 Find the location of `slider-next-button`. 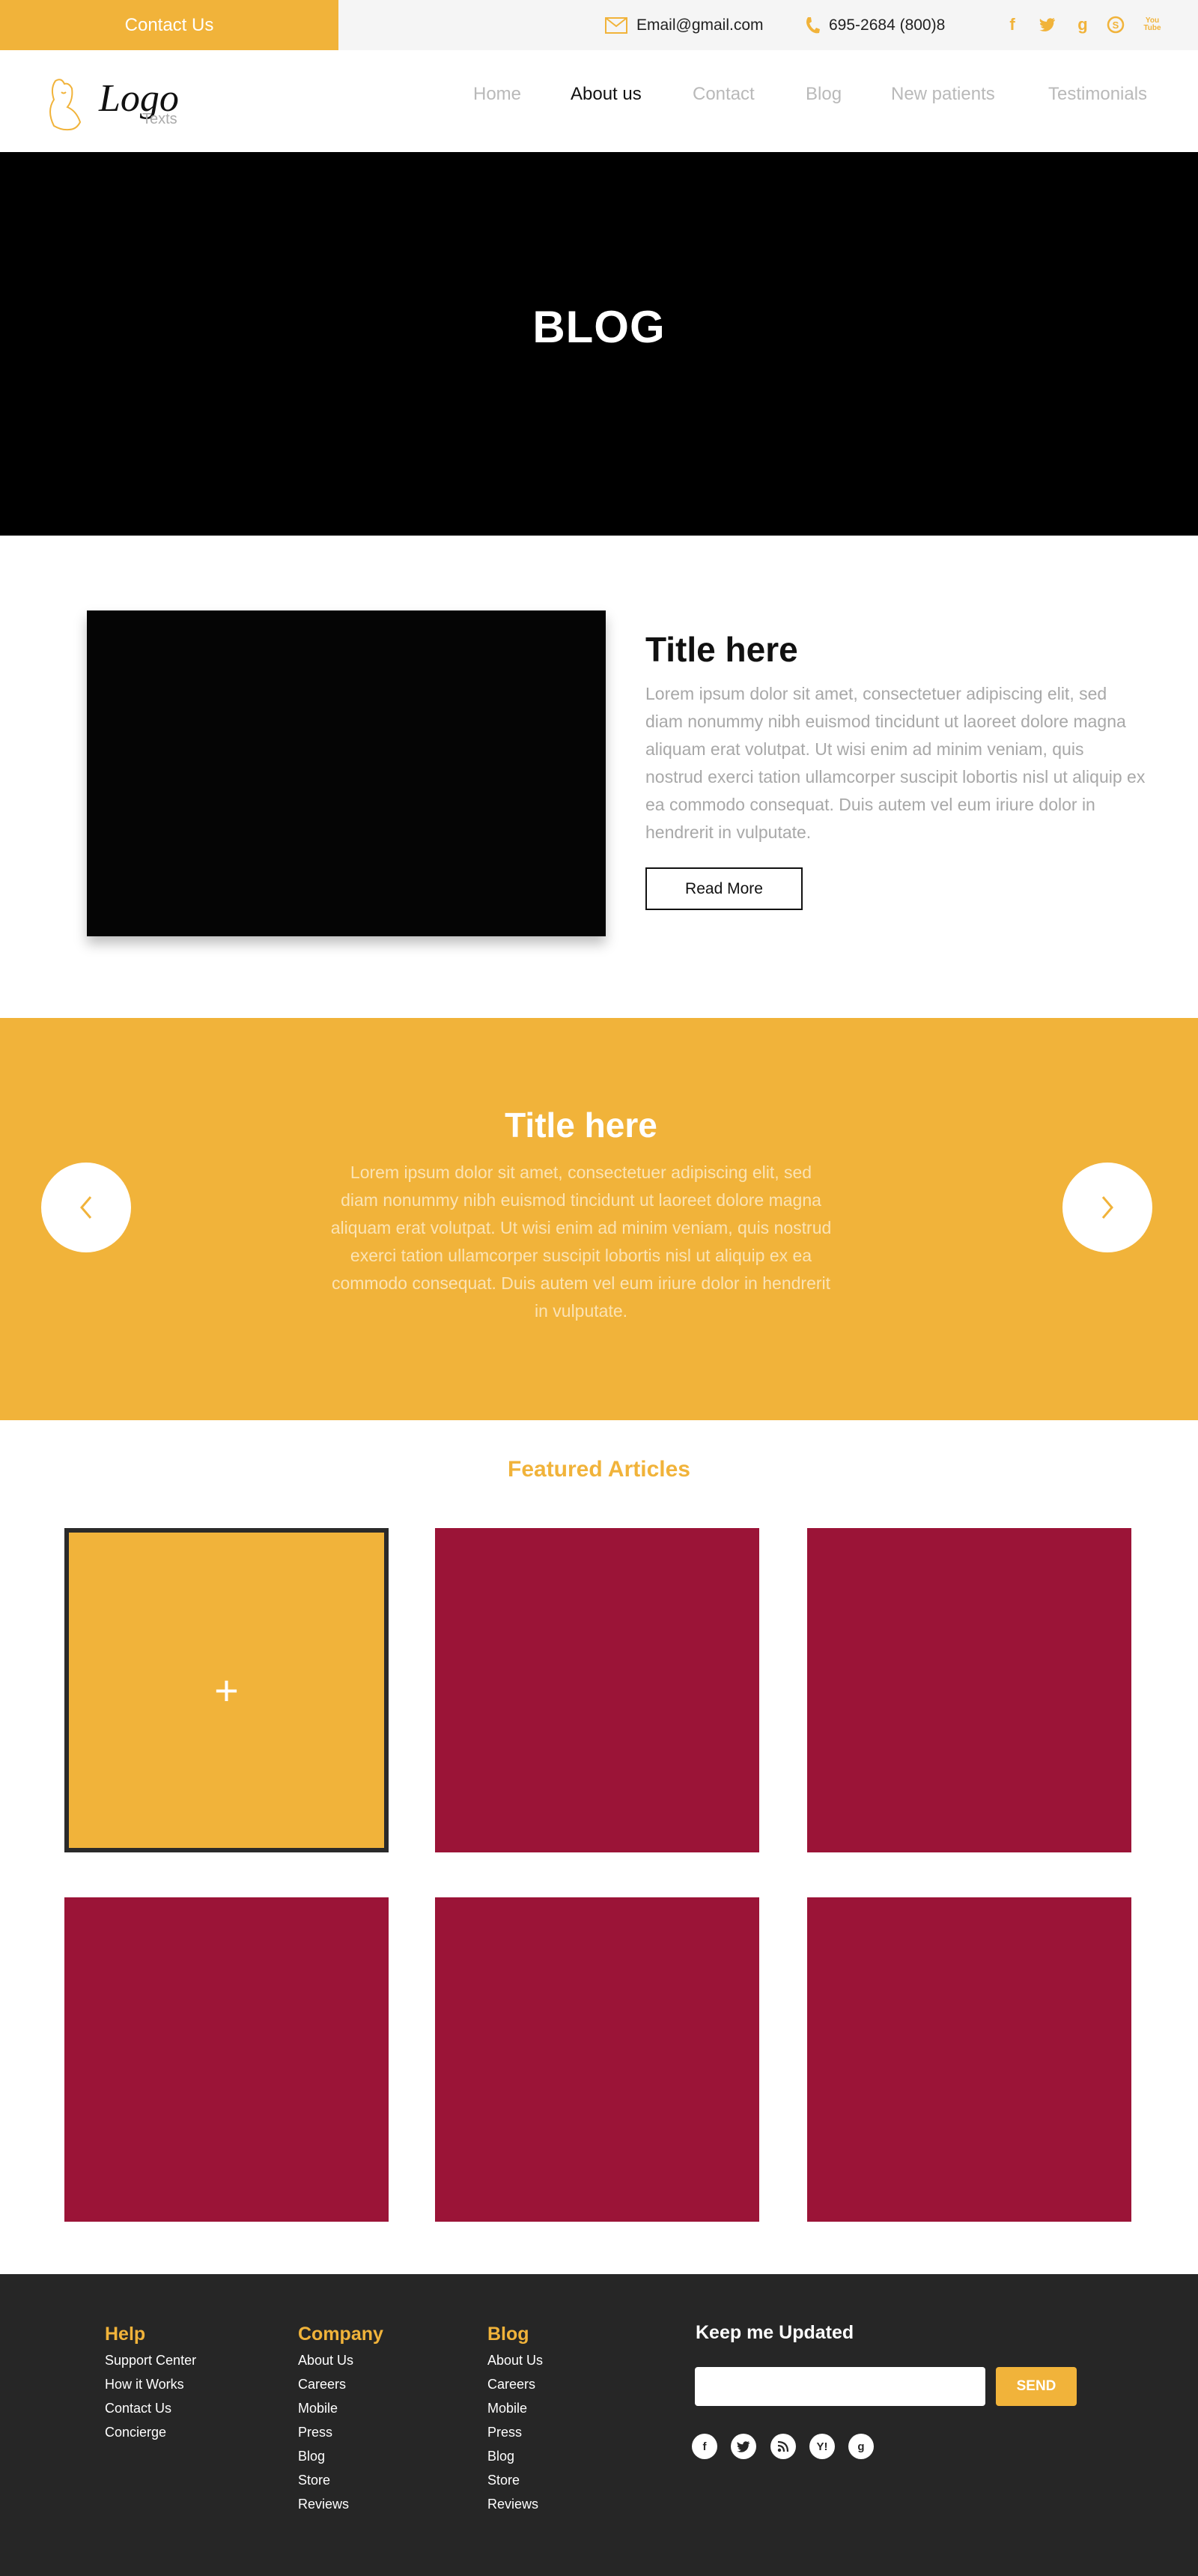

slider-next-button is located at coordinates (1107, 1207).